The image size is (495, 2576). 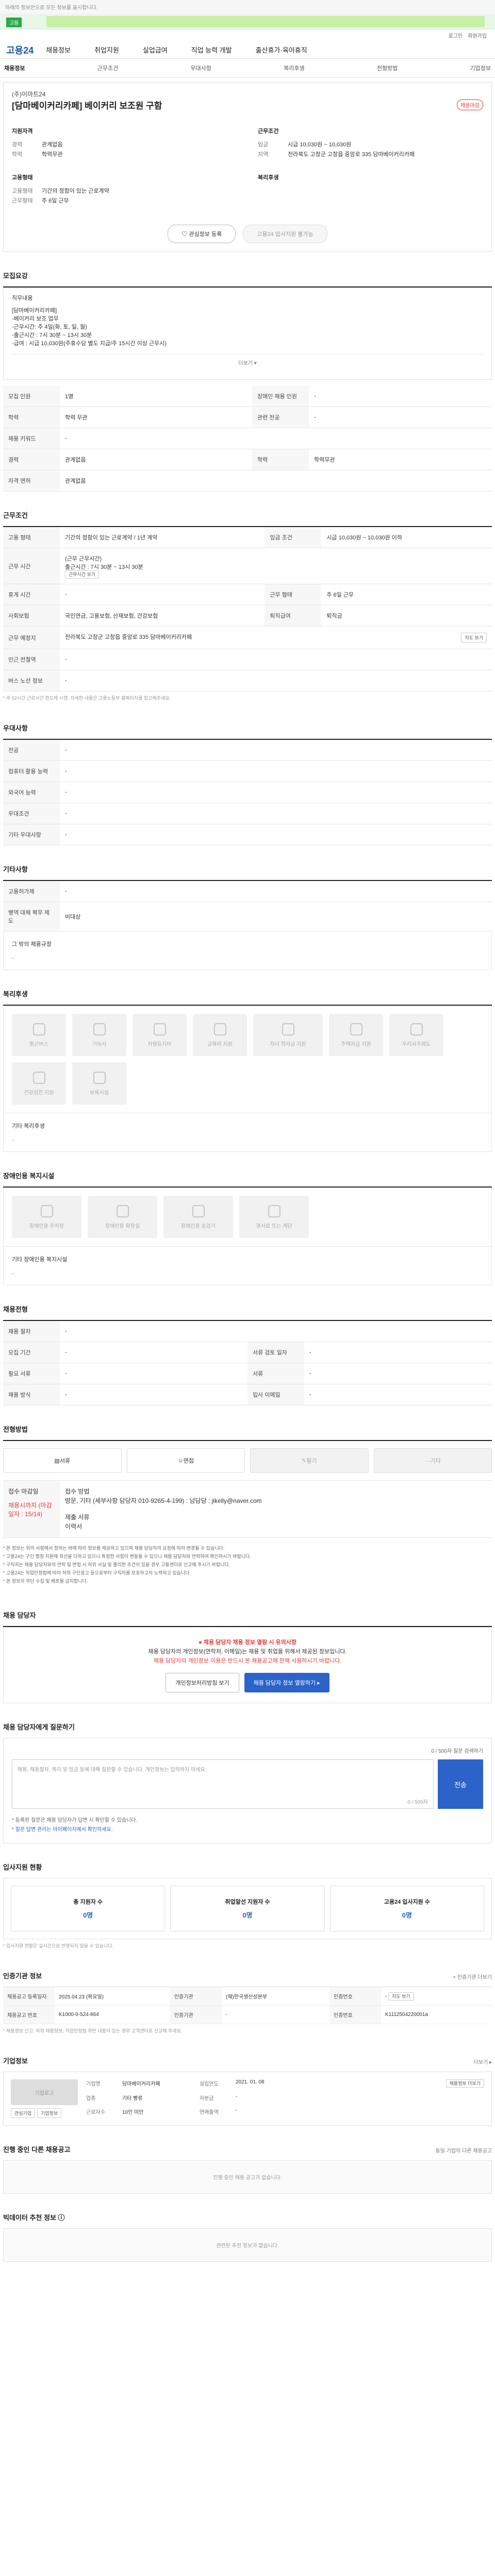 I want to click on section-tabs: 채용정보 근무조건 우대사항 복리후생 전형방법 기업정보, so click(x=247, y=68).